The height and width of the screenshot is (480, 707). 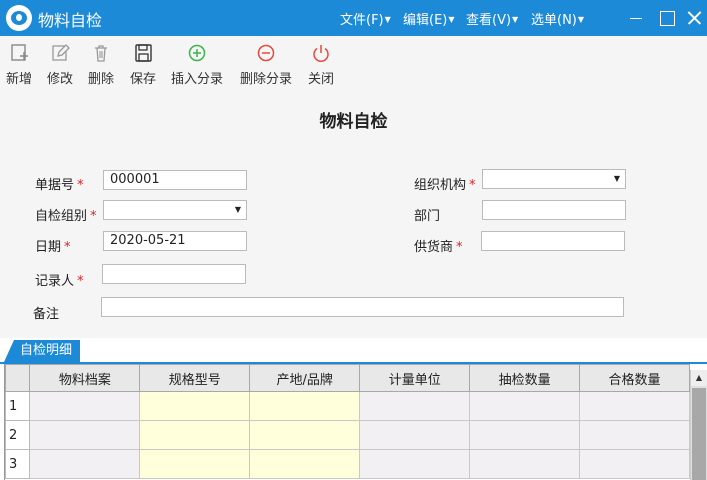 I want to click on recorder-label: 记录人 *, so click(x=59, y=281).